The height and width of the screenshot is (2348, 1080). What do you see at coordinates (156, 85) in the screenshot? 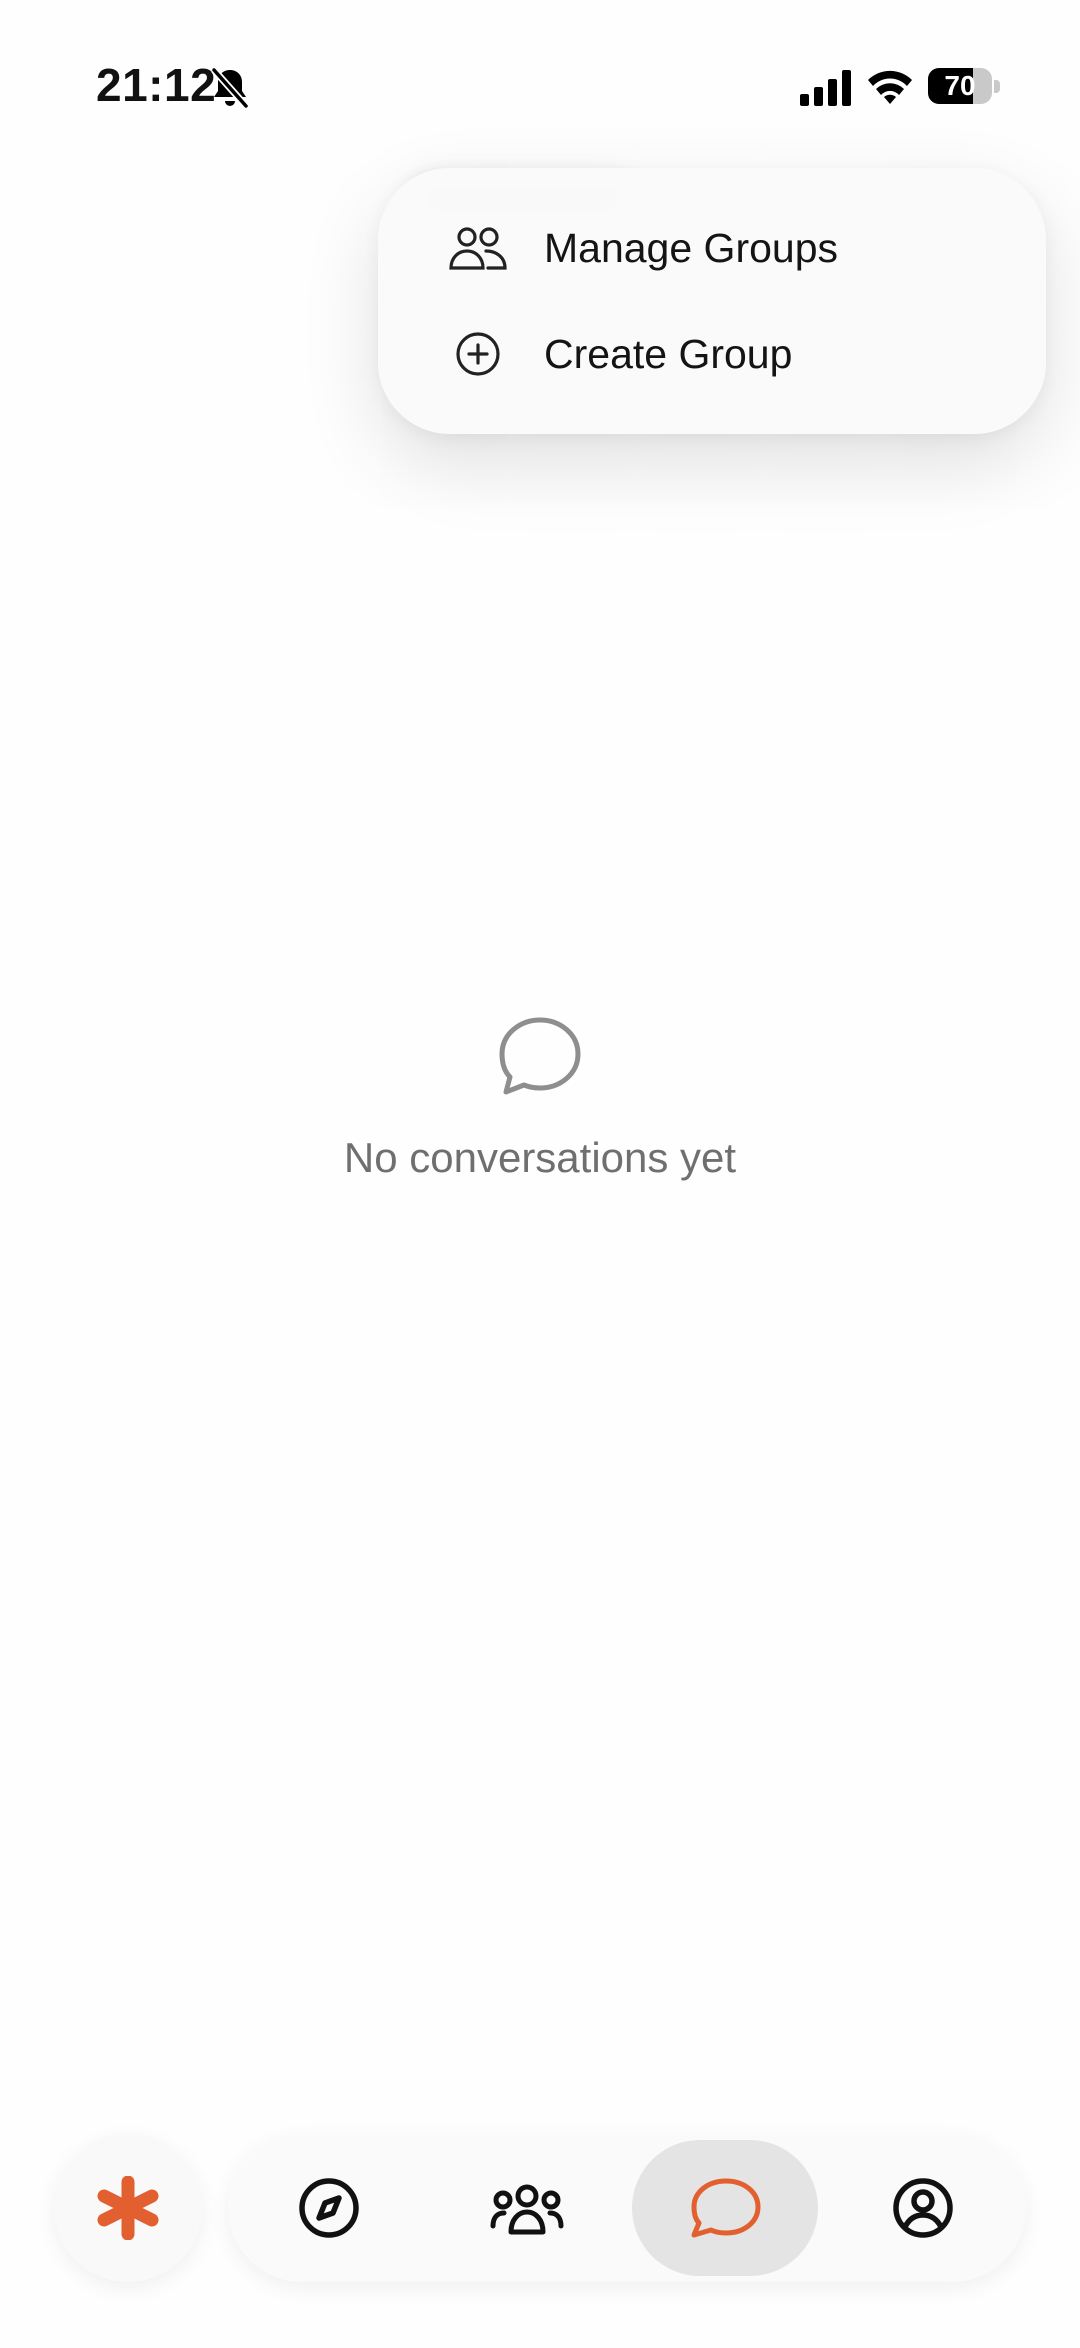
I see `status-time: 21:12` at bounding box center [156, 85].